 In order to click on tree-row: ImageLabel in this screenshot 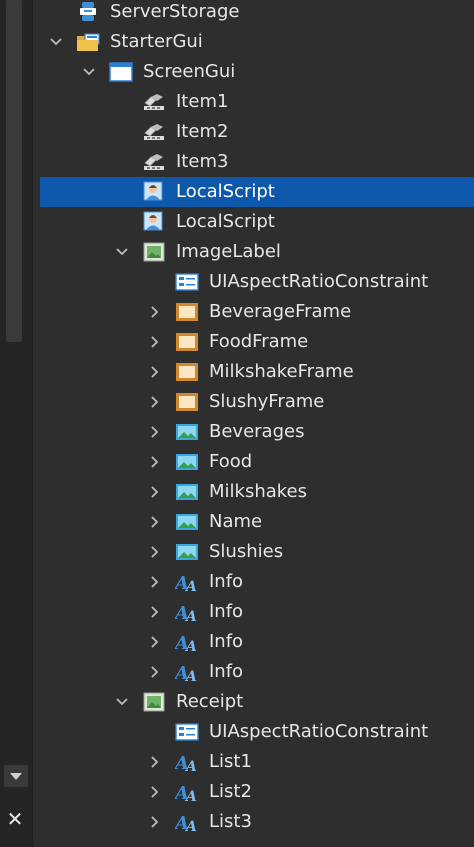, I will do `click(257, 252)`.